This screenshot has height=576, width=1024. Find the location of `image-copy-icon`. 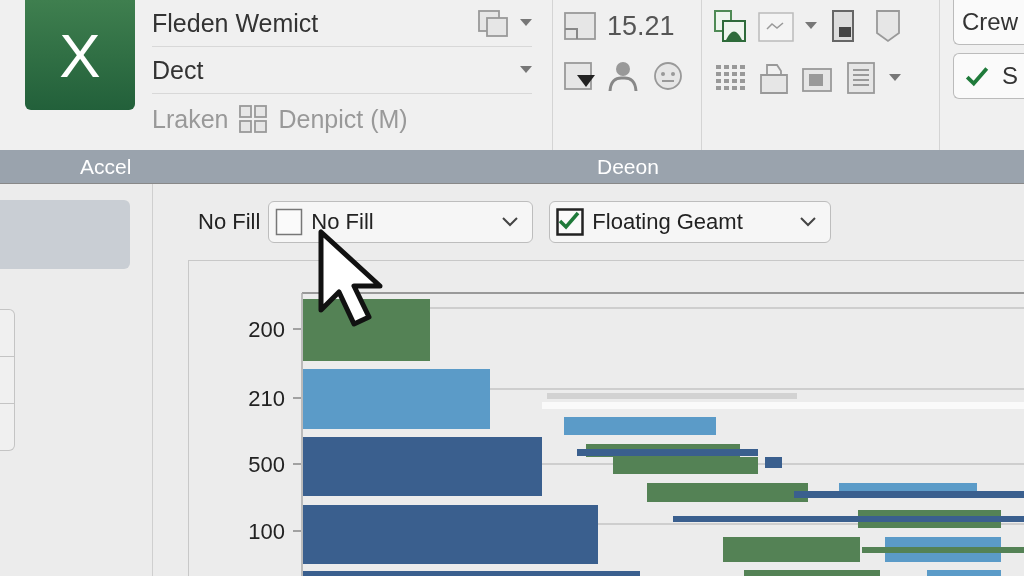

image-copy-icon is located at coordinates (730, 26).